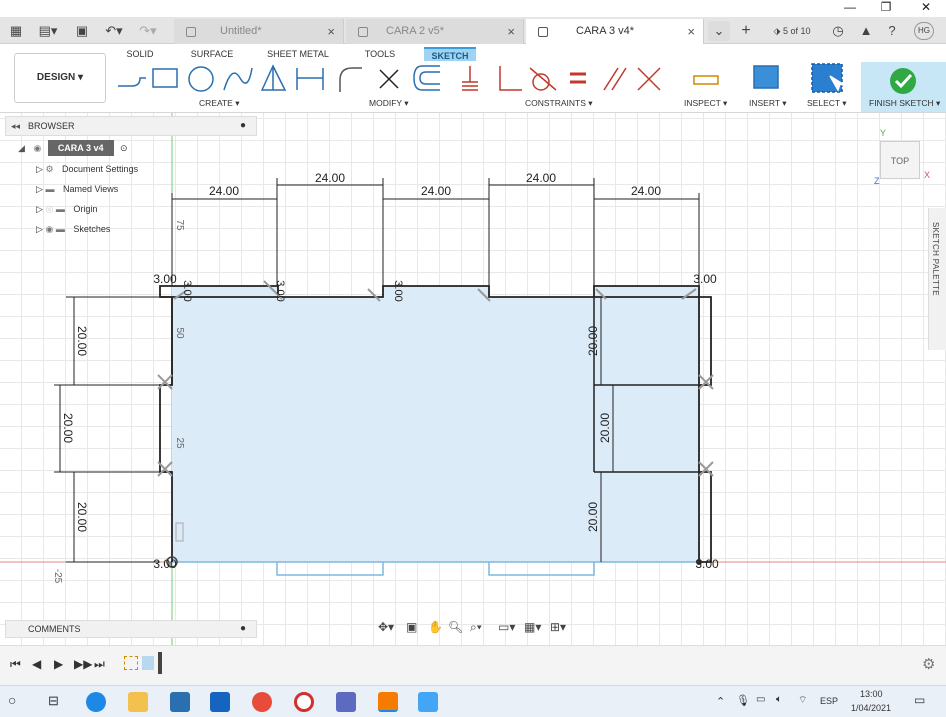 The width and height of the screenshot is (946, 717). I want to click on tab-sheet-metal: SHEET METAL, so click(298, 54).